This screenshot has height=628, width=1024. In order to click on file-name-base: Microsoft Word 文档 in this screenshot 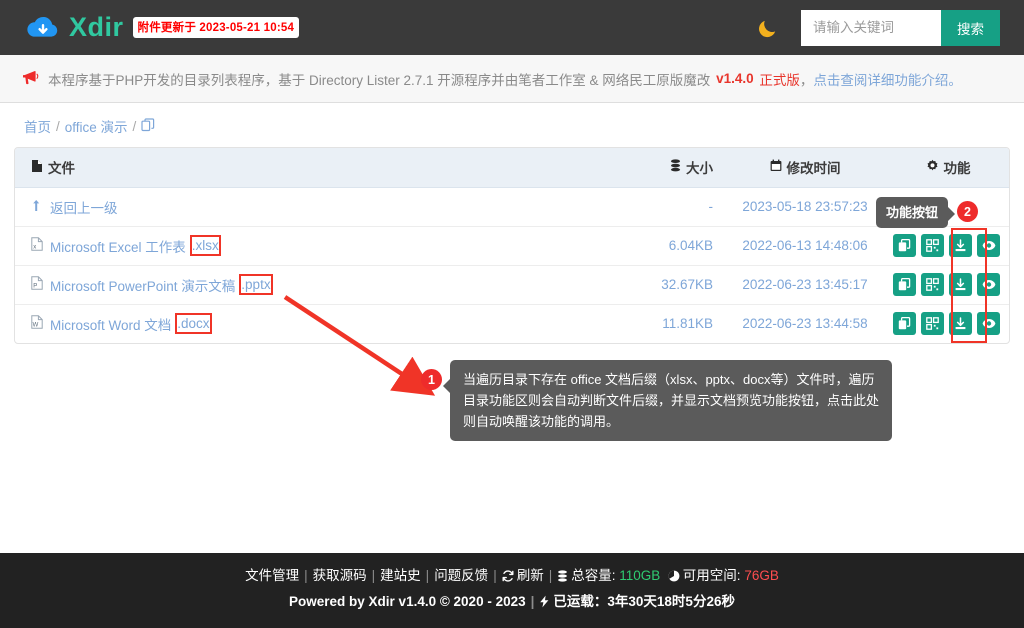, I will do `click(111, 325)`.